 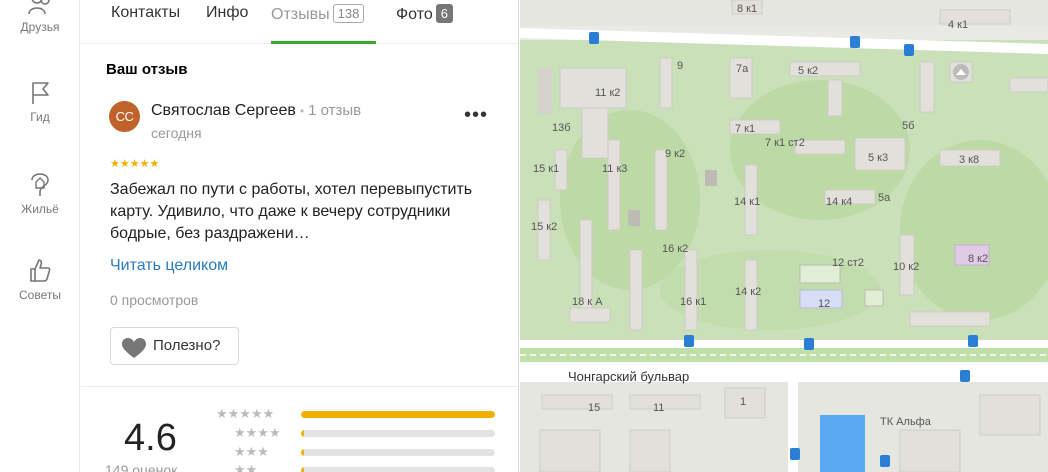 What do you see at coordinates (546, 169) in the screenshot?
I see `house-number: 15 к1` at bounding box center [546, 169].